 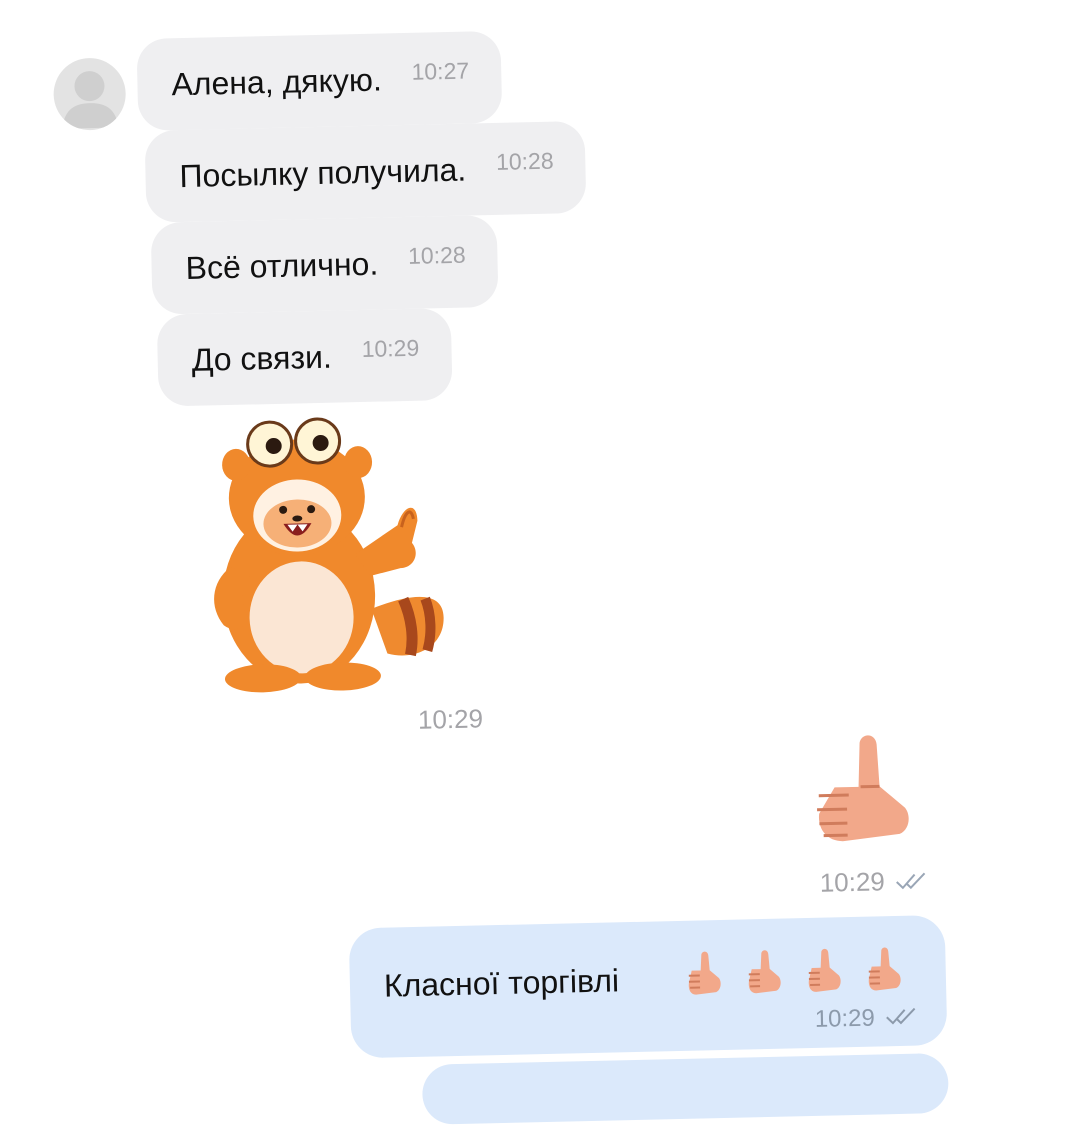 What do you see at coordinates (852, 882) in the screenshot?
I see `sticker-out-time-text: 10:29` at bounding box center [852, 882].